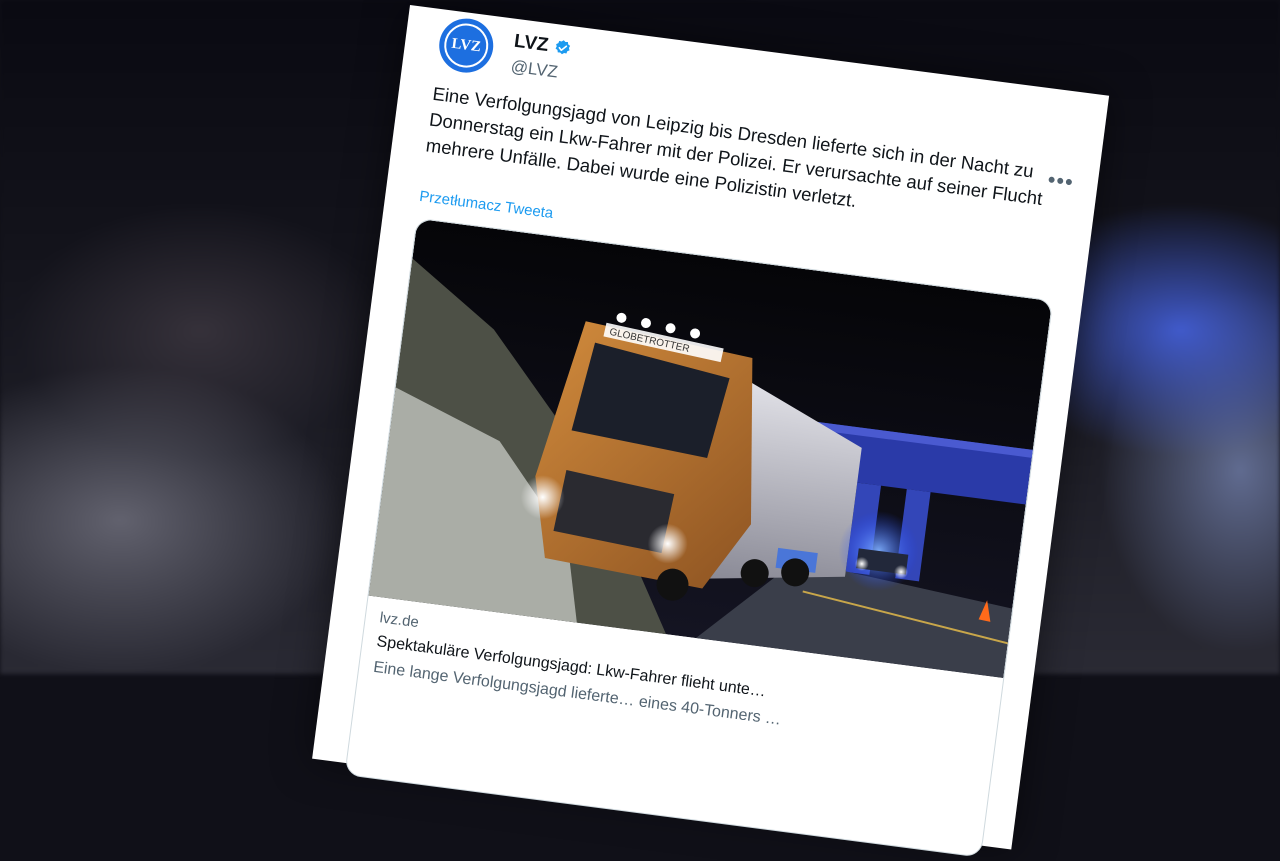 Image resolution: width=1280 pixels, height=861 pixels. Describe the element at coordinates (531, 44) in the screenshot. I see `account-name: LVZ` at that location.